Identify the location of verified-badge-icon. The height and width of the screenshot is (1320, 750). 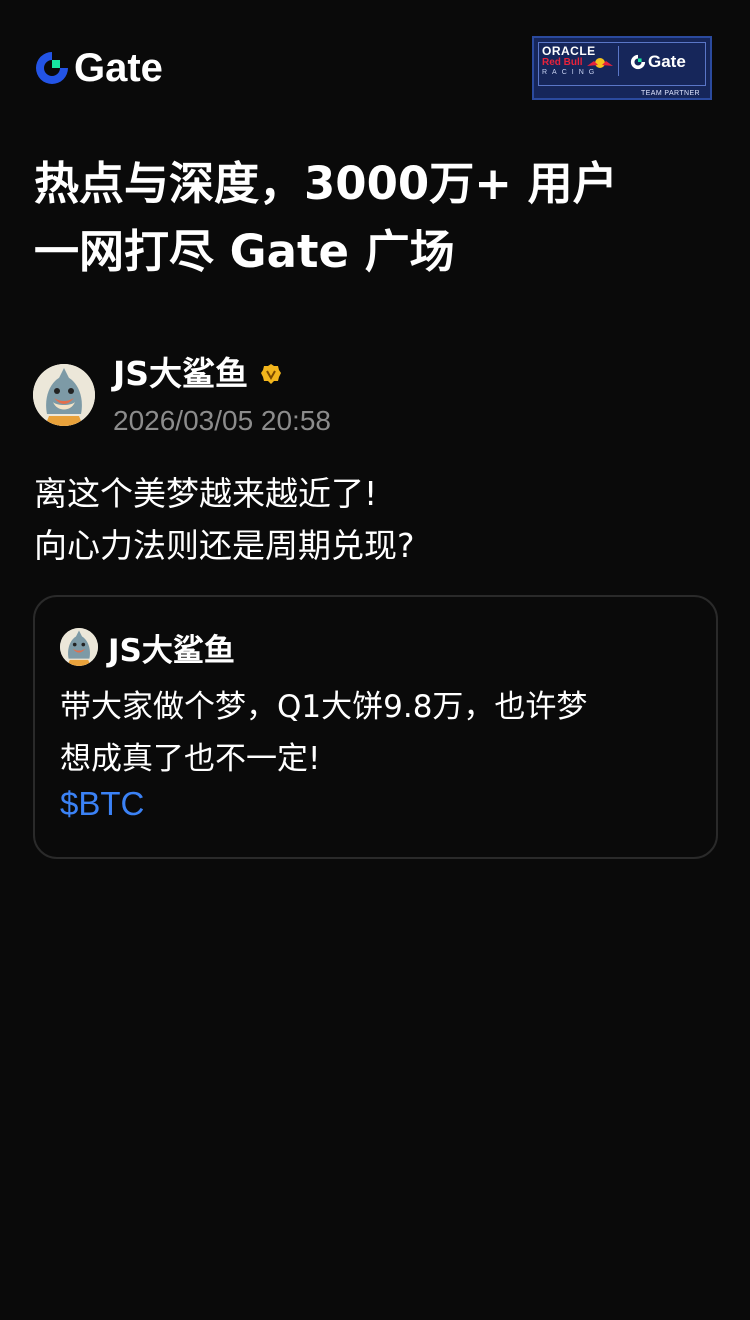
(271, 374).